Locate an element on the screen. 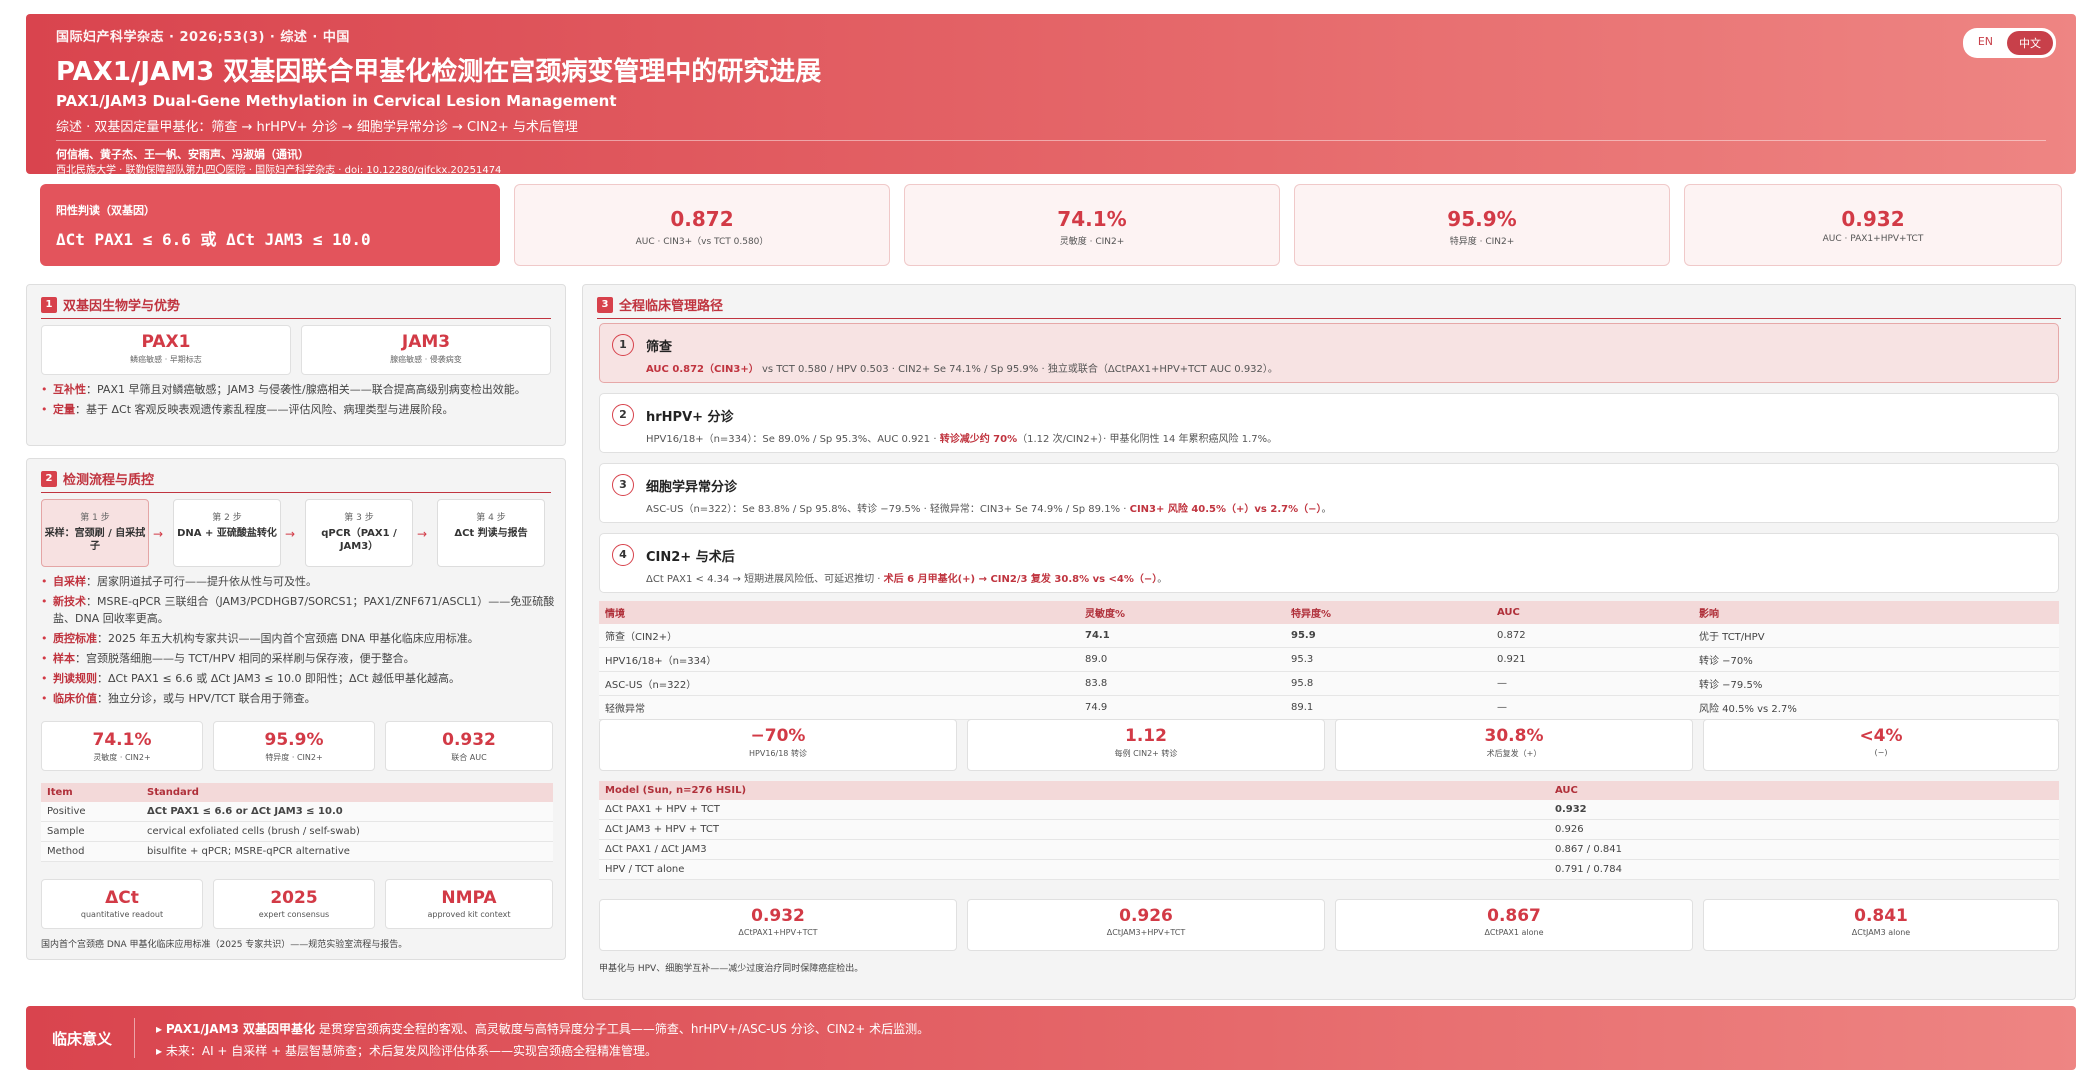  step-text: 采样：宫颈刷 / 自采拭子 is located at coordinates (95, 540).